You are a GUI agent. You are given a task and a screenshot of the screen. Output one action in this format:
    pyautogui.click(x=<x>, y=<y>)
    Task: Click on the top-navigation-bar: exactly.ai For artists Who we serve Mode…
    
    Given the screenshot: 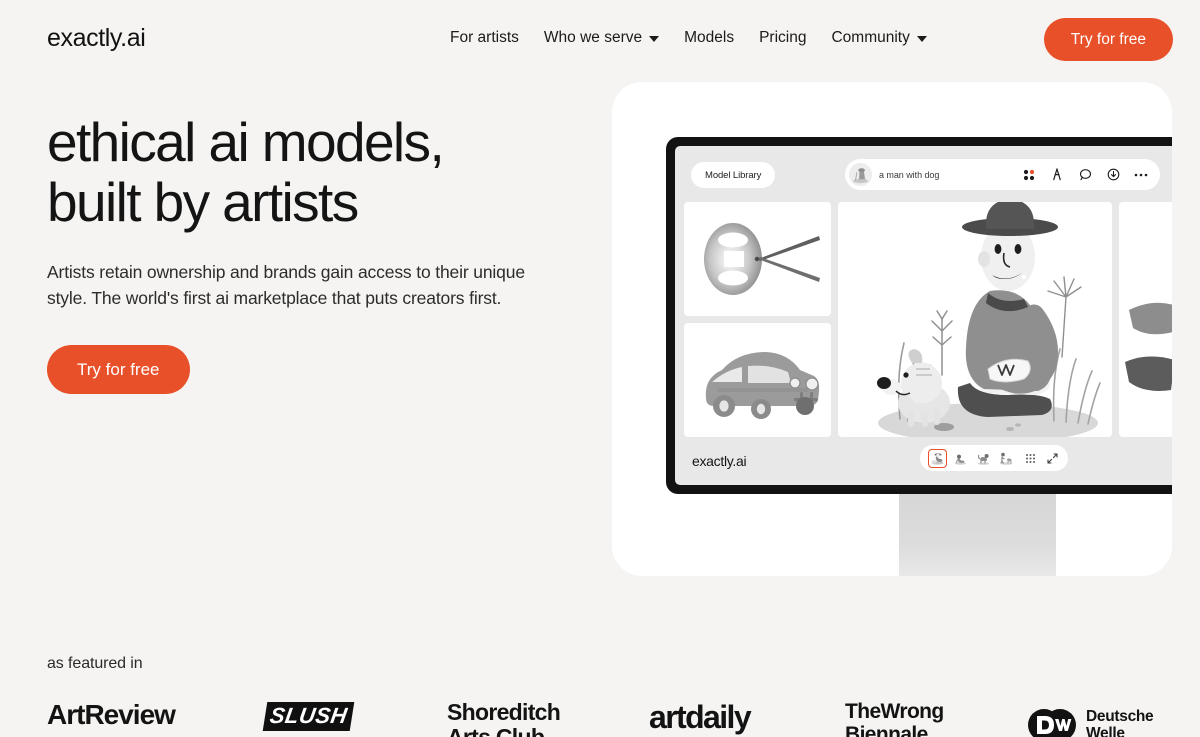 What is the action you would take?
    pyautogui.click(x=600, y=40)
    